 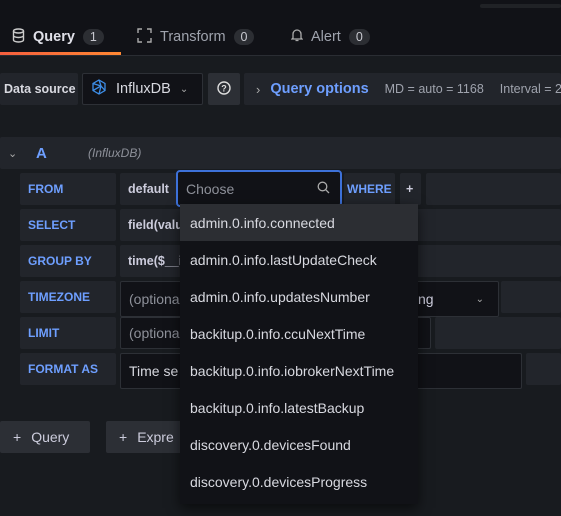 I want to click on format-as-value: Time se, so click(x=154, y=371).